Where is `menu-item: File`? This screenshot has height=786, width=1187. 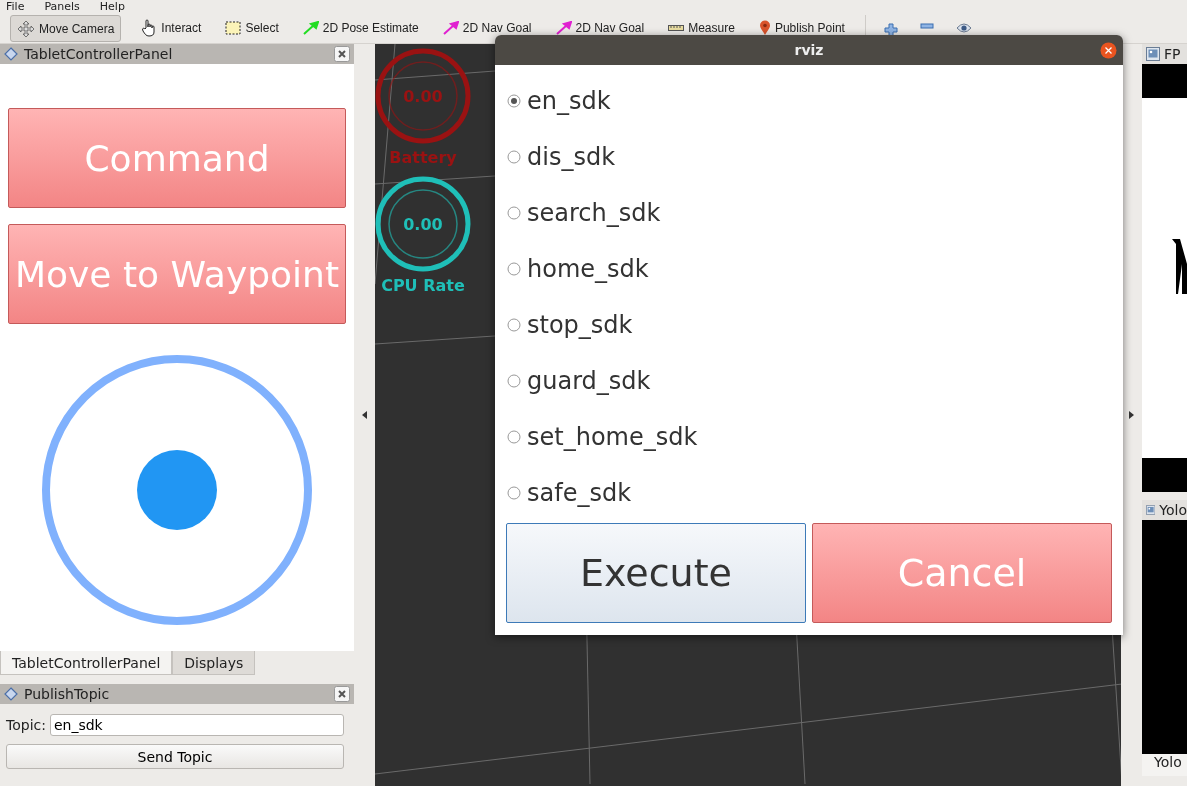
menu-item: File is located at coordinates (15, 7).